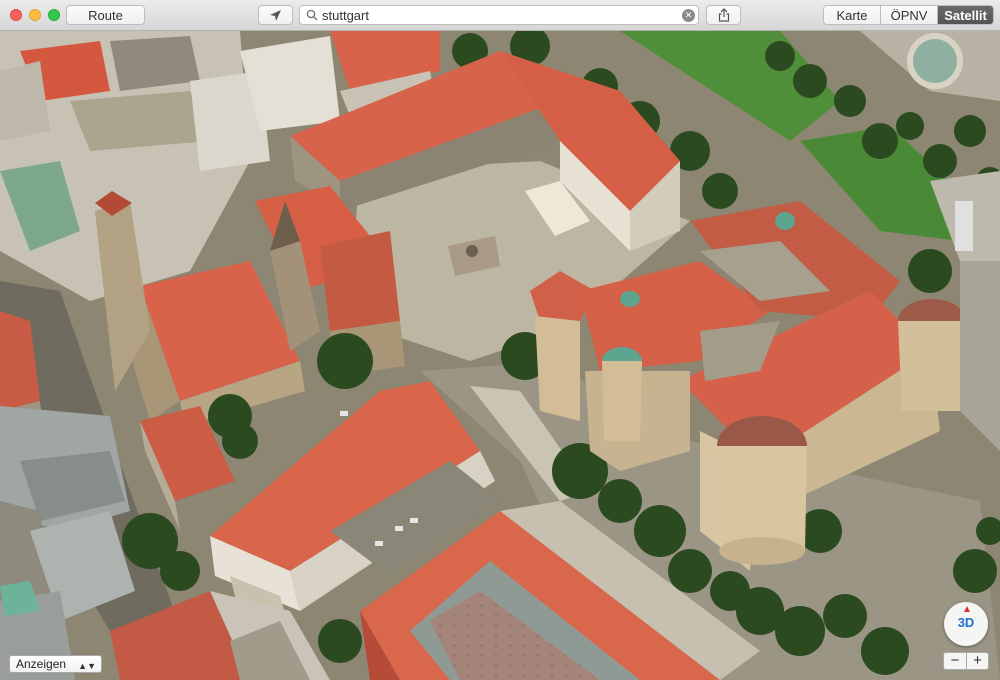  I want to click on zoom-window-button, so click(54, 15).